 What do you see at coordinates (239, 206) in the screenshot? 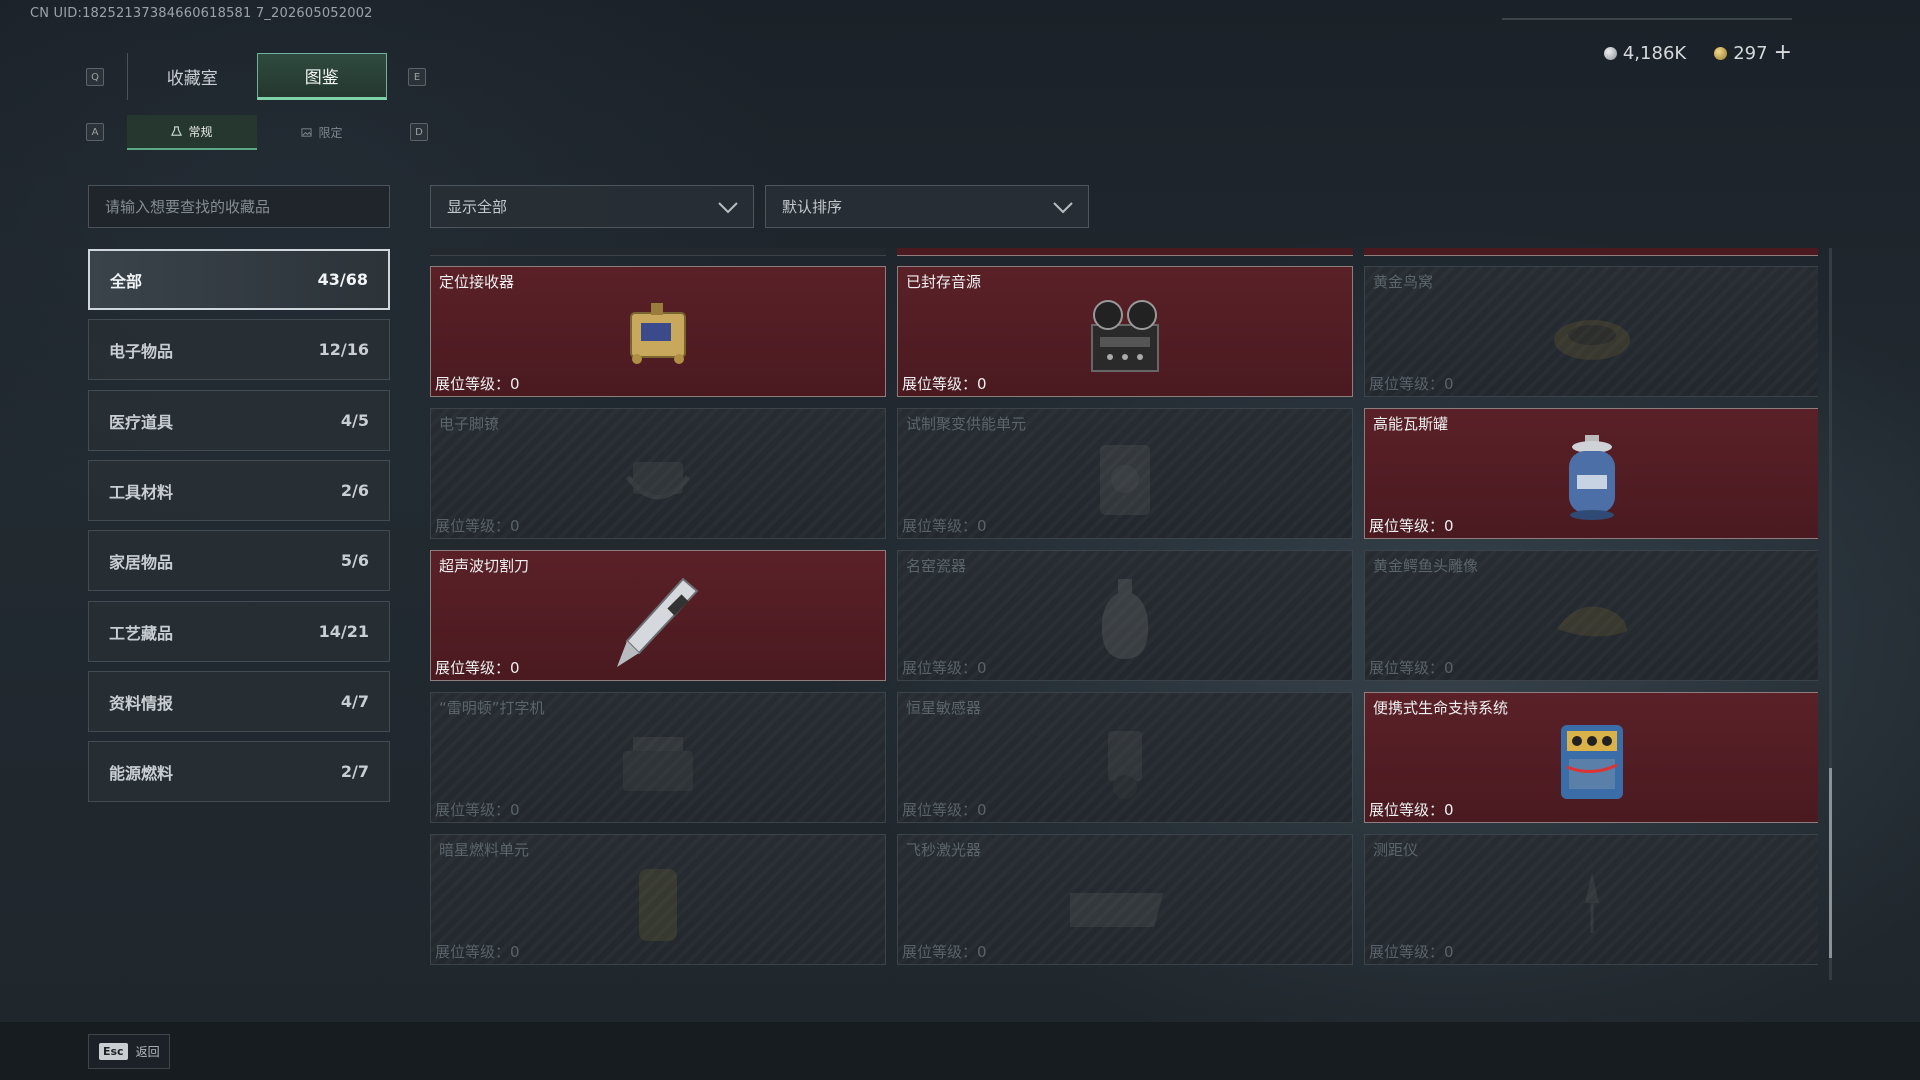
I see `search-input: 请输入想要查找的收藏品` at bounding box center [239, 206].